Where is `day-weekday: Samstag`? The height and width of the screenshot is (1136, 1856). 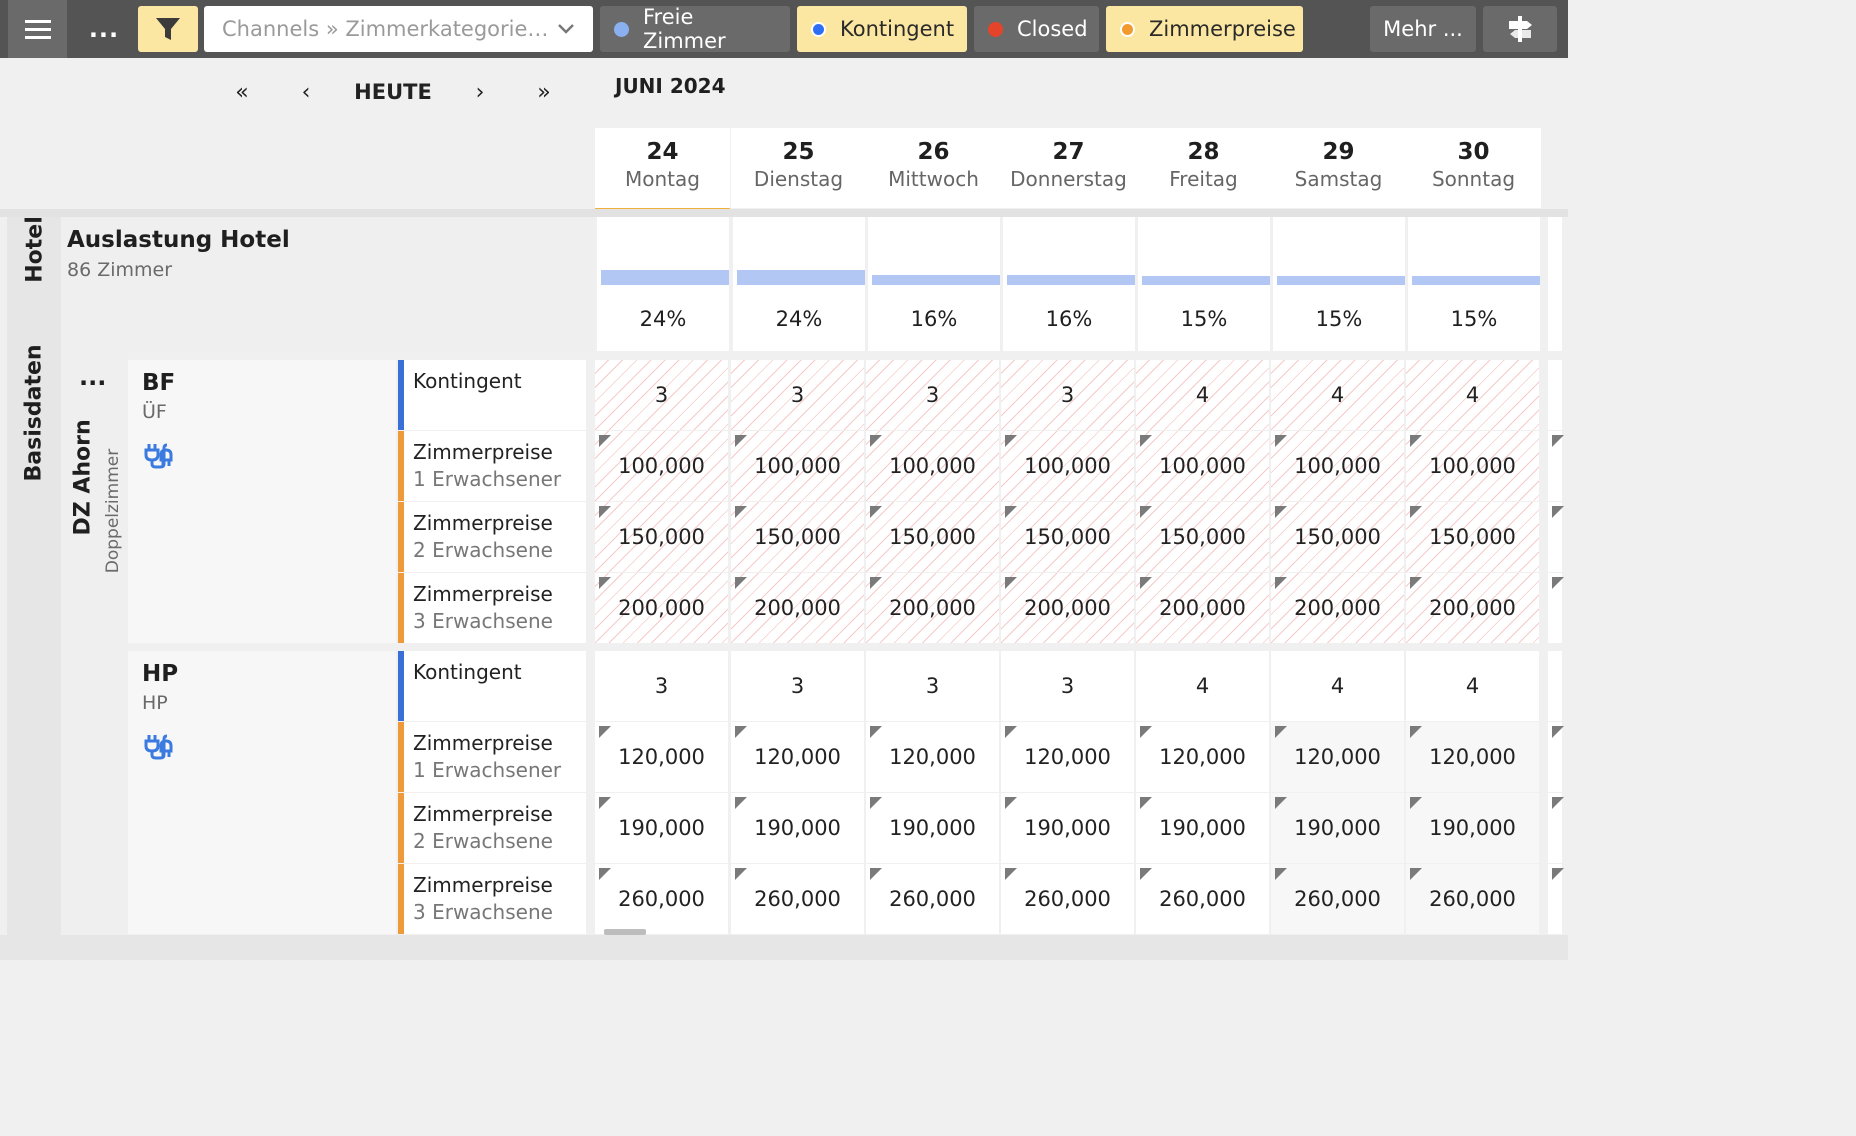
day-weekday: Samstag is located at coordinates (1338, 179).